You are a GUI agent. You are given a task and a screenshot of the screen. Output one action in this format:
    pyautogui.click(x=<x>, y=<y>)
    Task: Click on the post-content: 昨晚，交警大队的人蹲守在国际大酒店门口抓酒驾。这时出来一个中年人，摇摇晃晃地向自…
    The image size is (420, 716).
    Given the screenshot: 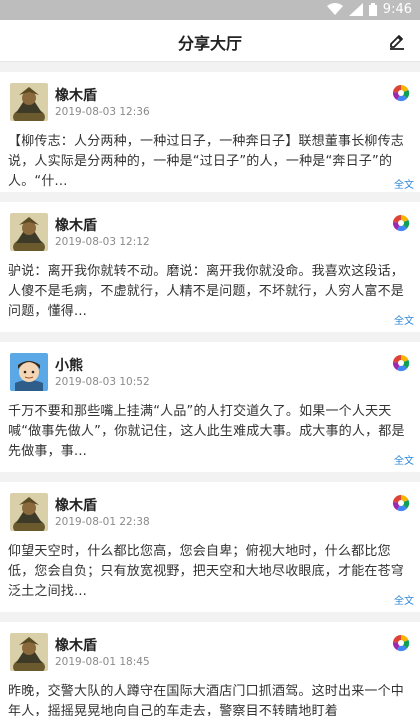 What is the action you would take?
    pyautogui.click(x=206, y=700)
    